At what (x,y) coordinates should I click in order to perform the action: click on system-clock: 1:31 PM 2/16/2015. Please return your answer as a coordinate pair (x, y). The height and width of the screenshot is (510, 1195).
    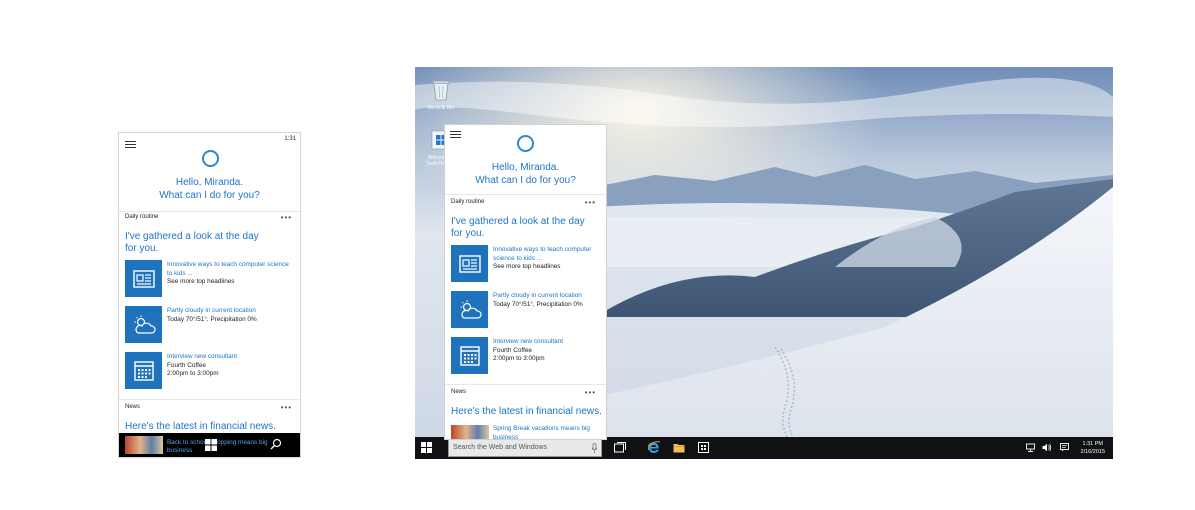
    Looking at the image, I should click on (1093, 448).